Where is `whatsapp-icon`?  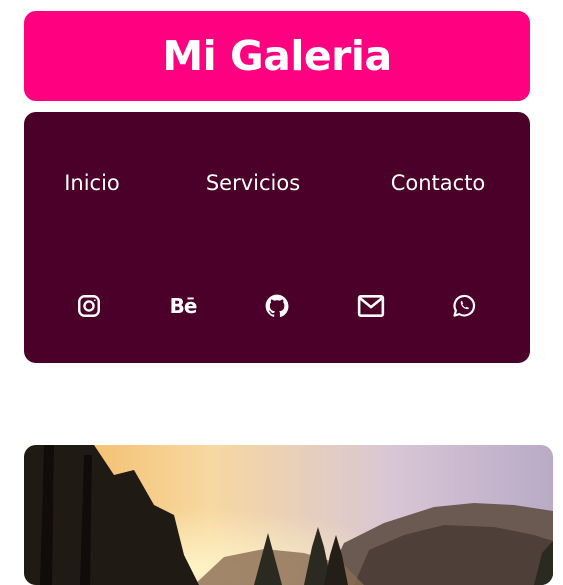 whatsapp-icon is located at coordinates (464, 306).